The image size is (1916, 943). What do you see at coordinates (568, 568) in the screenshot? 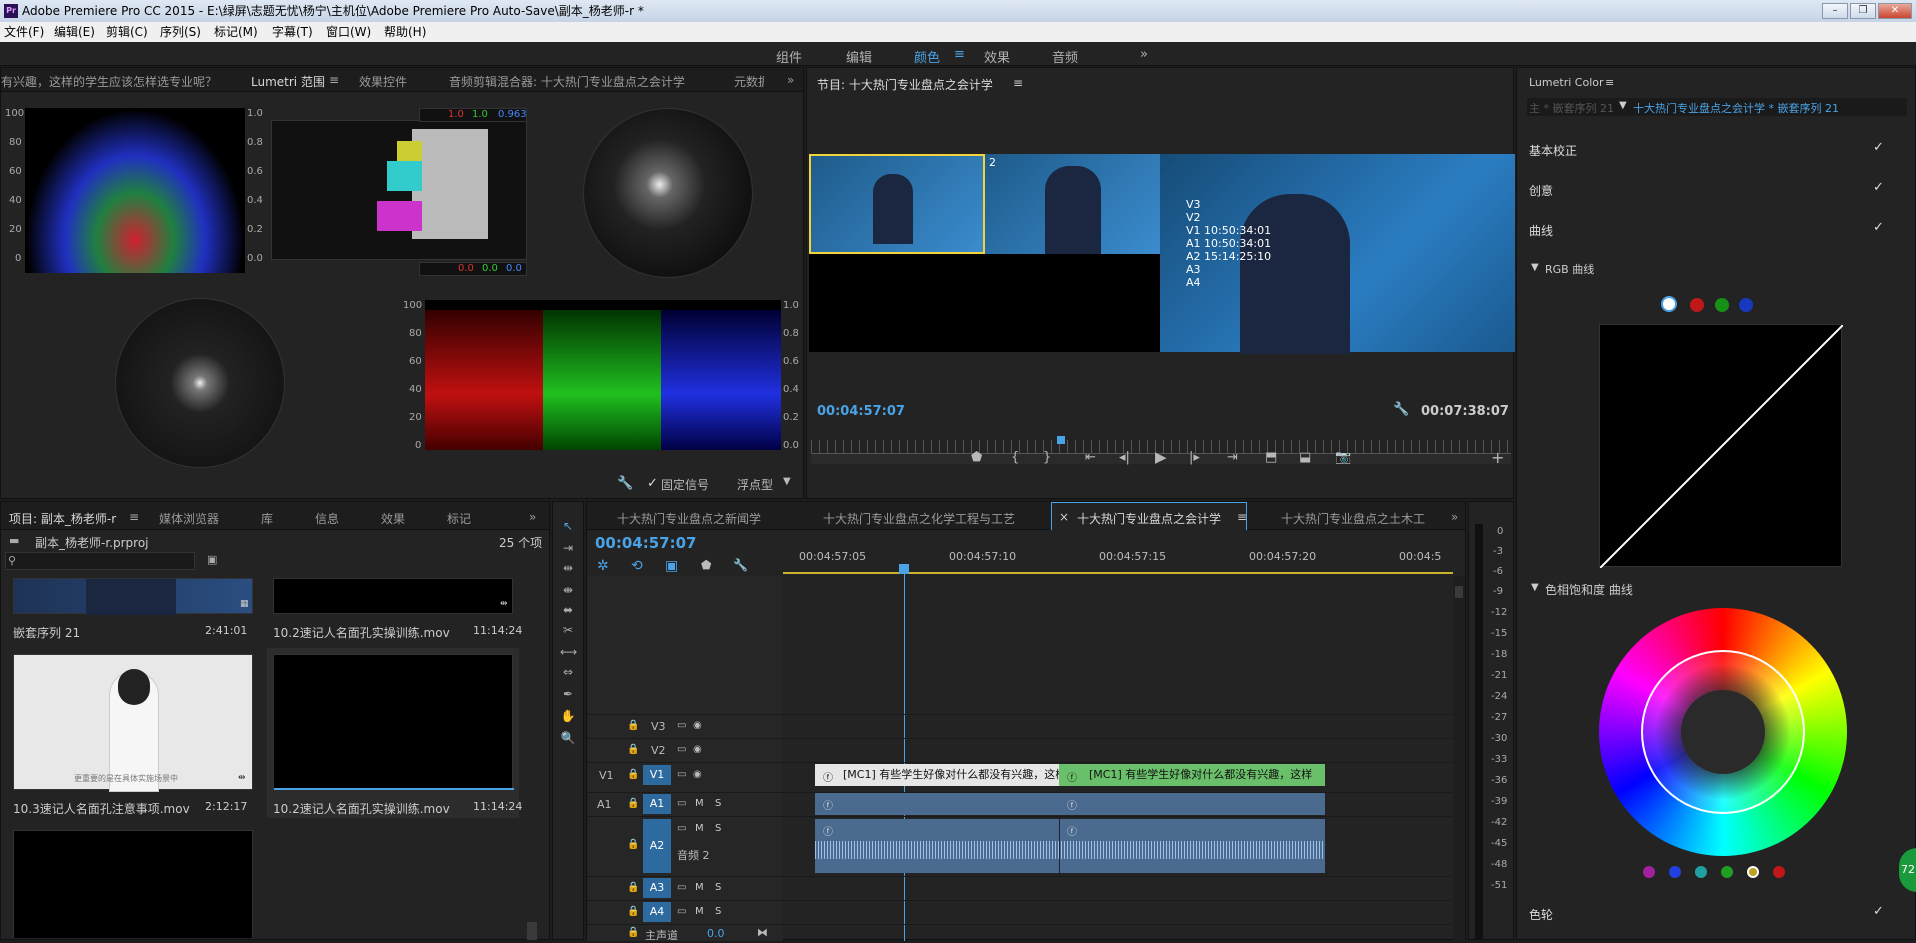
I see `ripple-edit-tool-icon: ⇹` at bounding box center [568, 568].